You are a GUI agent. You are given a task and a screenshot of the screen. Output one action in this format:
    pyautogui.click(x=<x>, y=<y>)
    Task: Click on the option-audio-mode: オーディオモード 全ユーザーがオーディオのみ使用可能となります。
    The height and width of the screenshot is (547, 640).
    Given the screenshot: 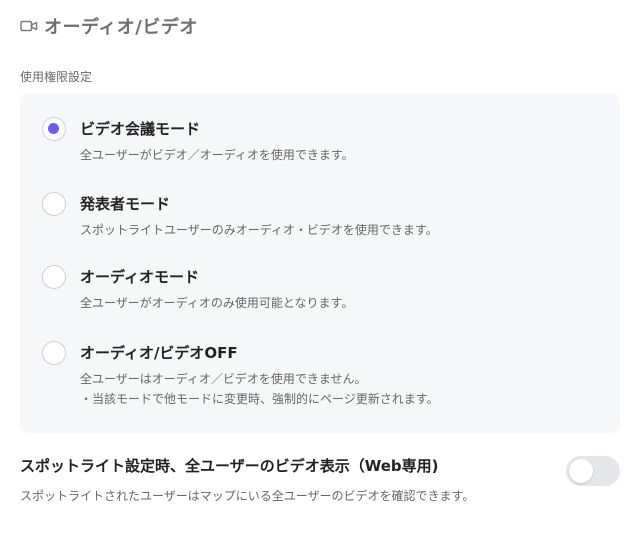 What is the action you would take?
    pyautogui.click(x=197, y=289)
    